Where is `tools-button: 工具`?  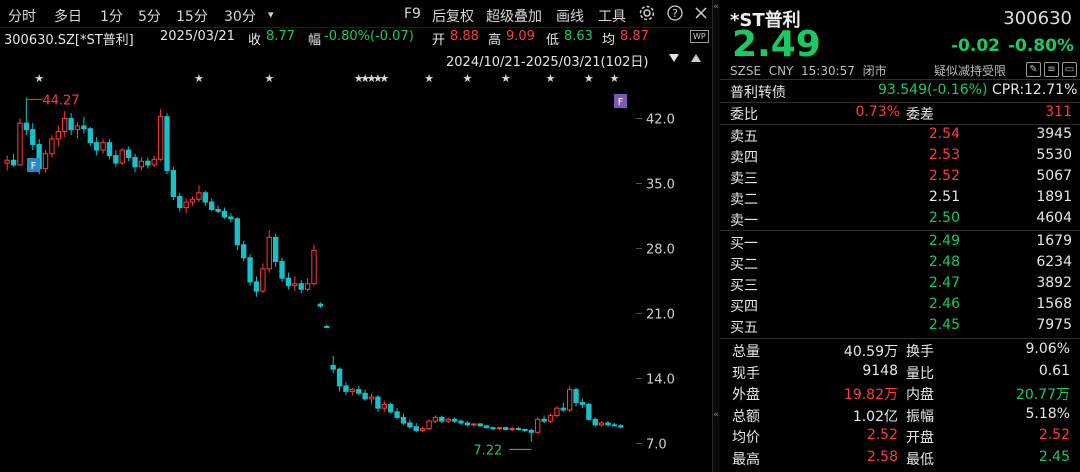
tools-button: 工具 is located at coordinates (612, 16).